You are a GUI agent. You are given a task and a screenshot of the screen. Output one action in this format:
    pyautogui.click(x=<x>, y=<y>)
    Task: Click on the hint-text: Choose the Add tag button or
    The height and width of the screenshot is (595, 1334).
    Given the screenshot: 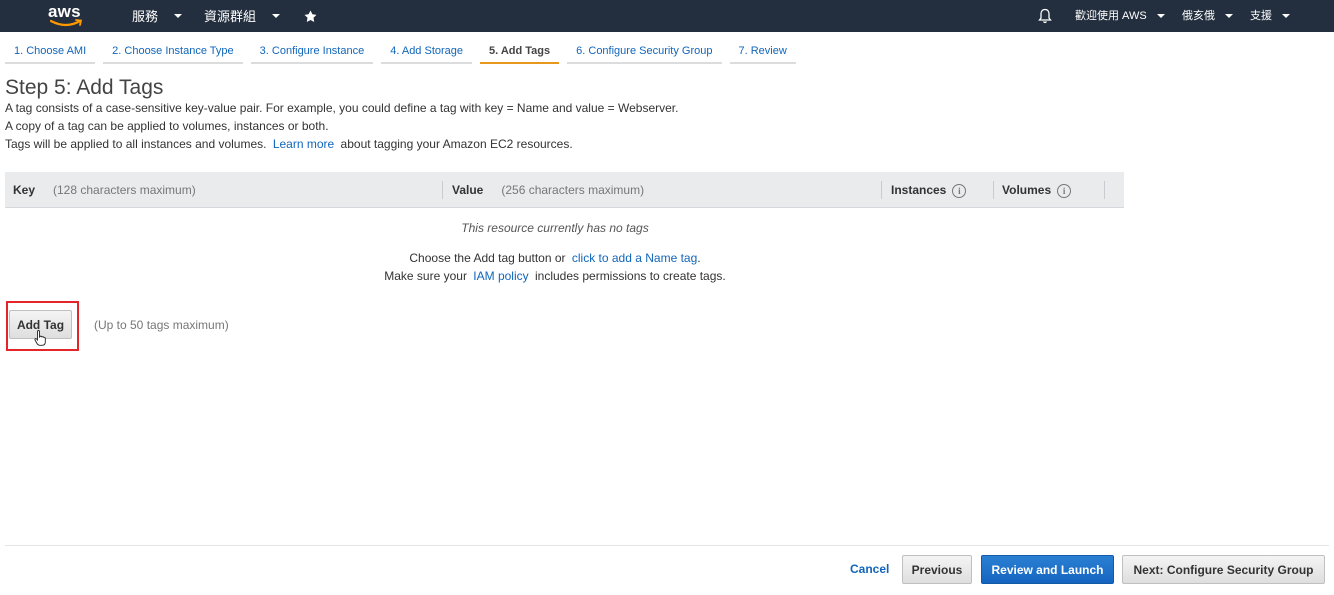 What is the action you would take?
    pyautogui.click(x=487, y=258)
    